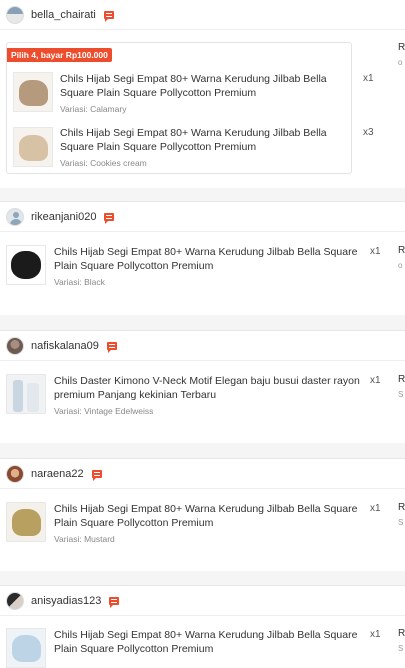 This screenshot has width=405, height=668. Describe the element at coordinates (202, 15) in the screenshot. I see `order-header: bella_chairati` at that location.